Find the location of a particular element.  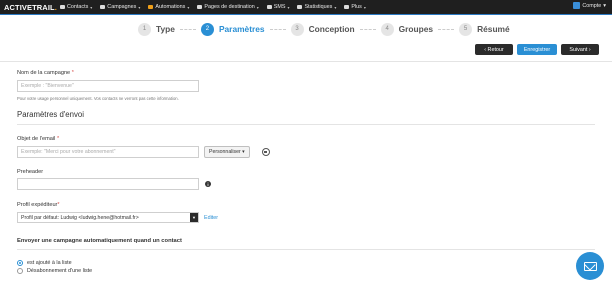

header-accent-line is located at coordinates (306, 14).